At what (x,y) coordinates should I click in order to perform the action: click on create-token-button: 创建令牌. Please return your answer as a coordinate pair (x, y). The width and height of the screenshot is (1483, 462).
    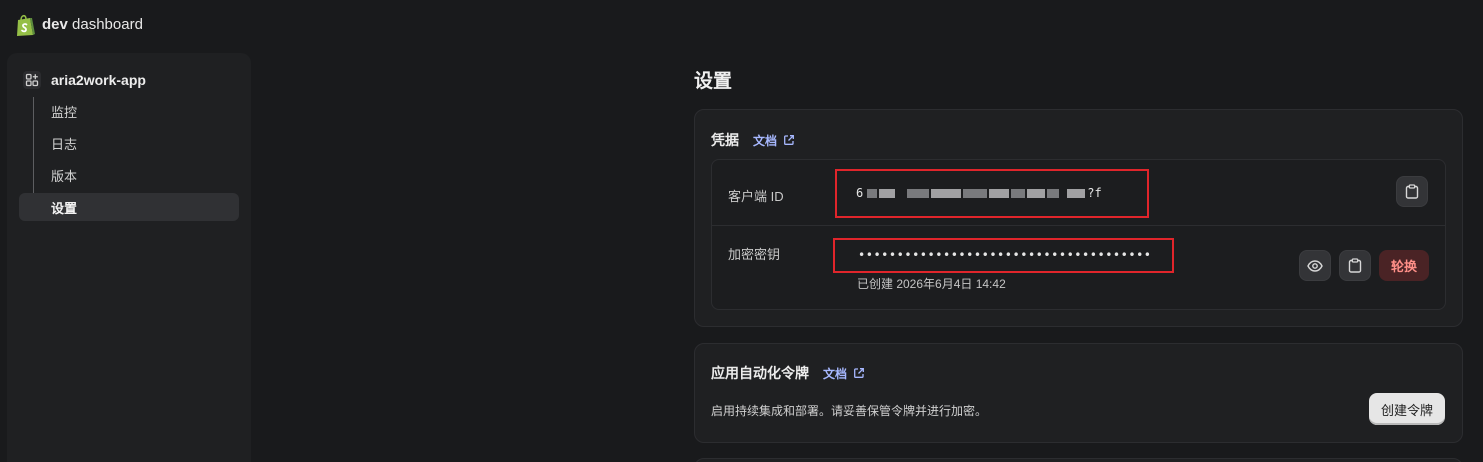
    Looking at the image, I should click on (1407, 409).